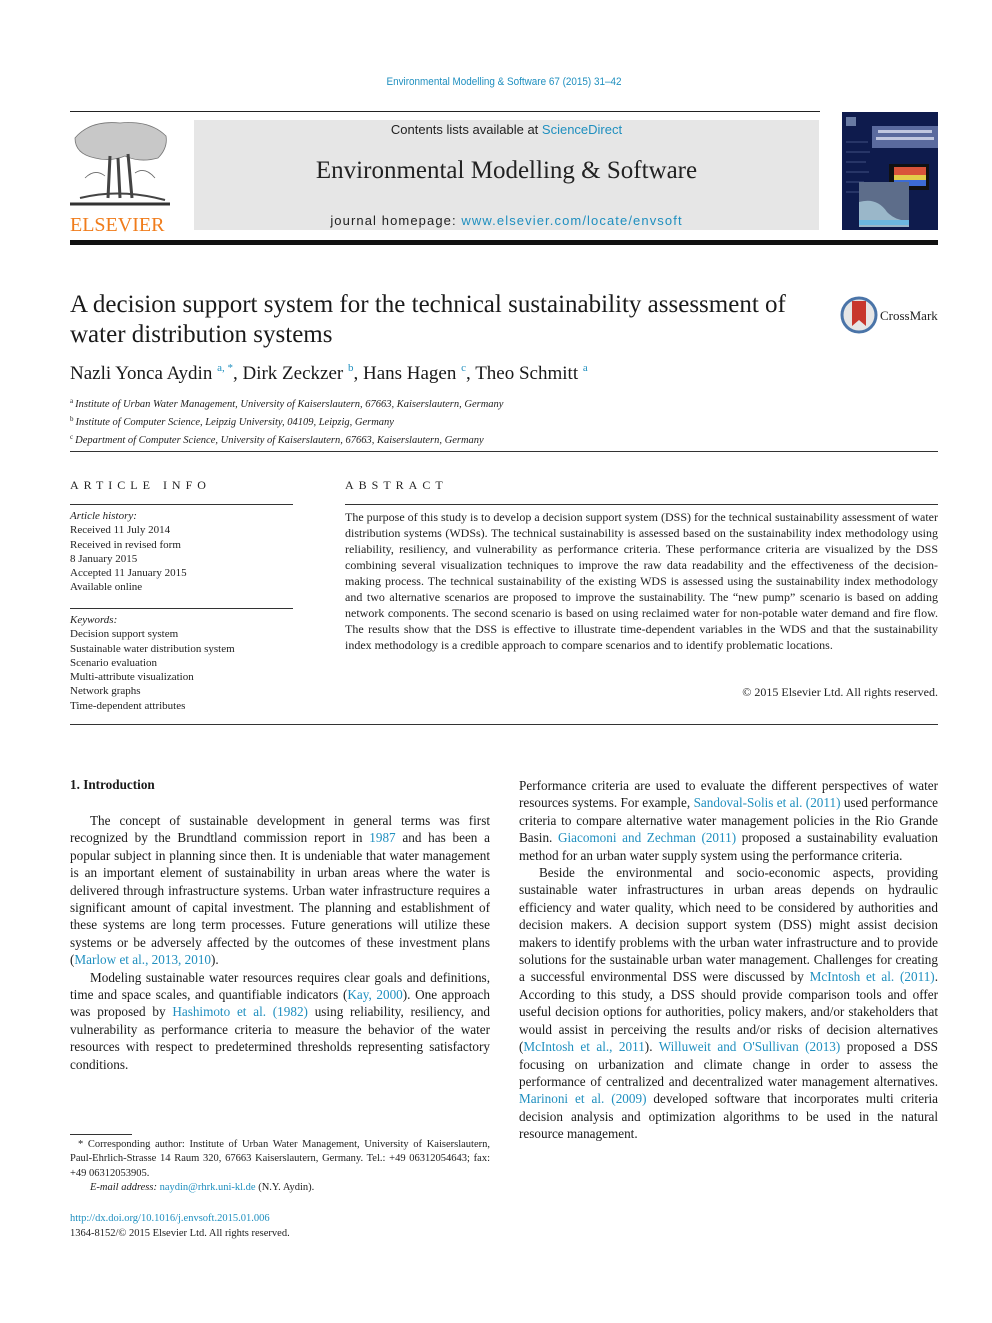  I want to click on history-item: 8 January 2015, so click(104, 558).